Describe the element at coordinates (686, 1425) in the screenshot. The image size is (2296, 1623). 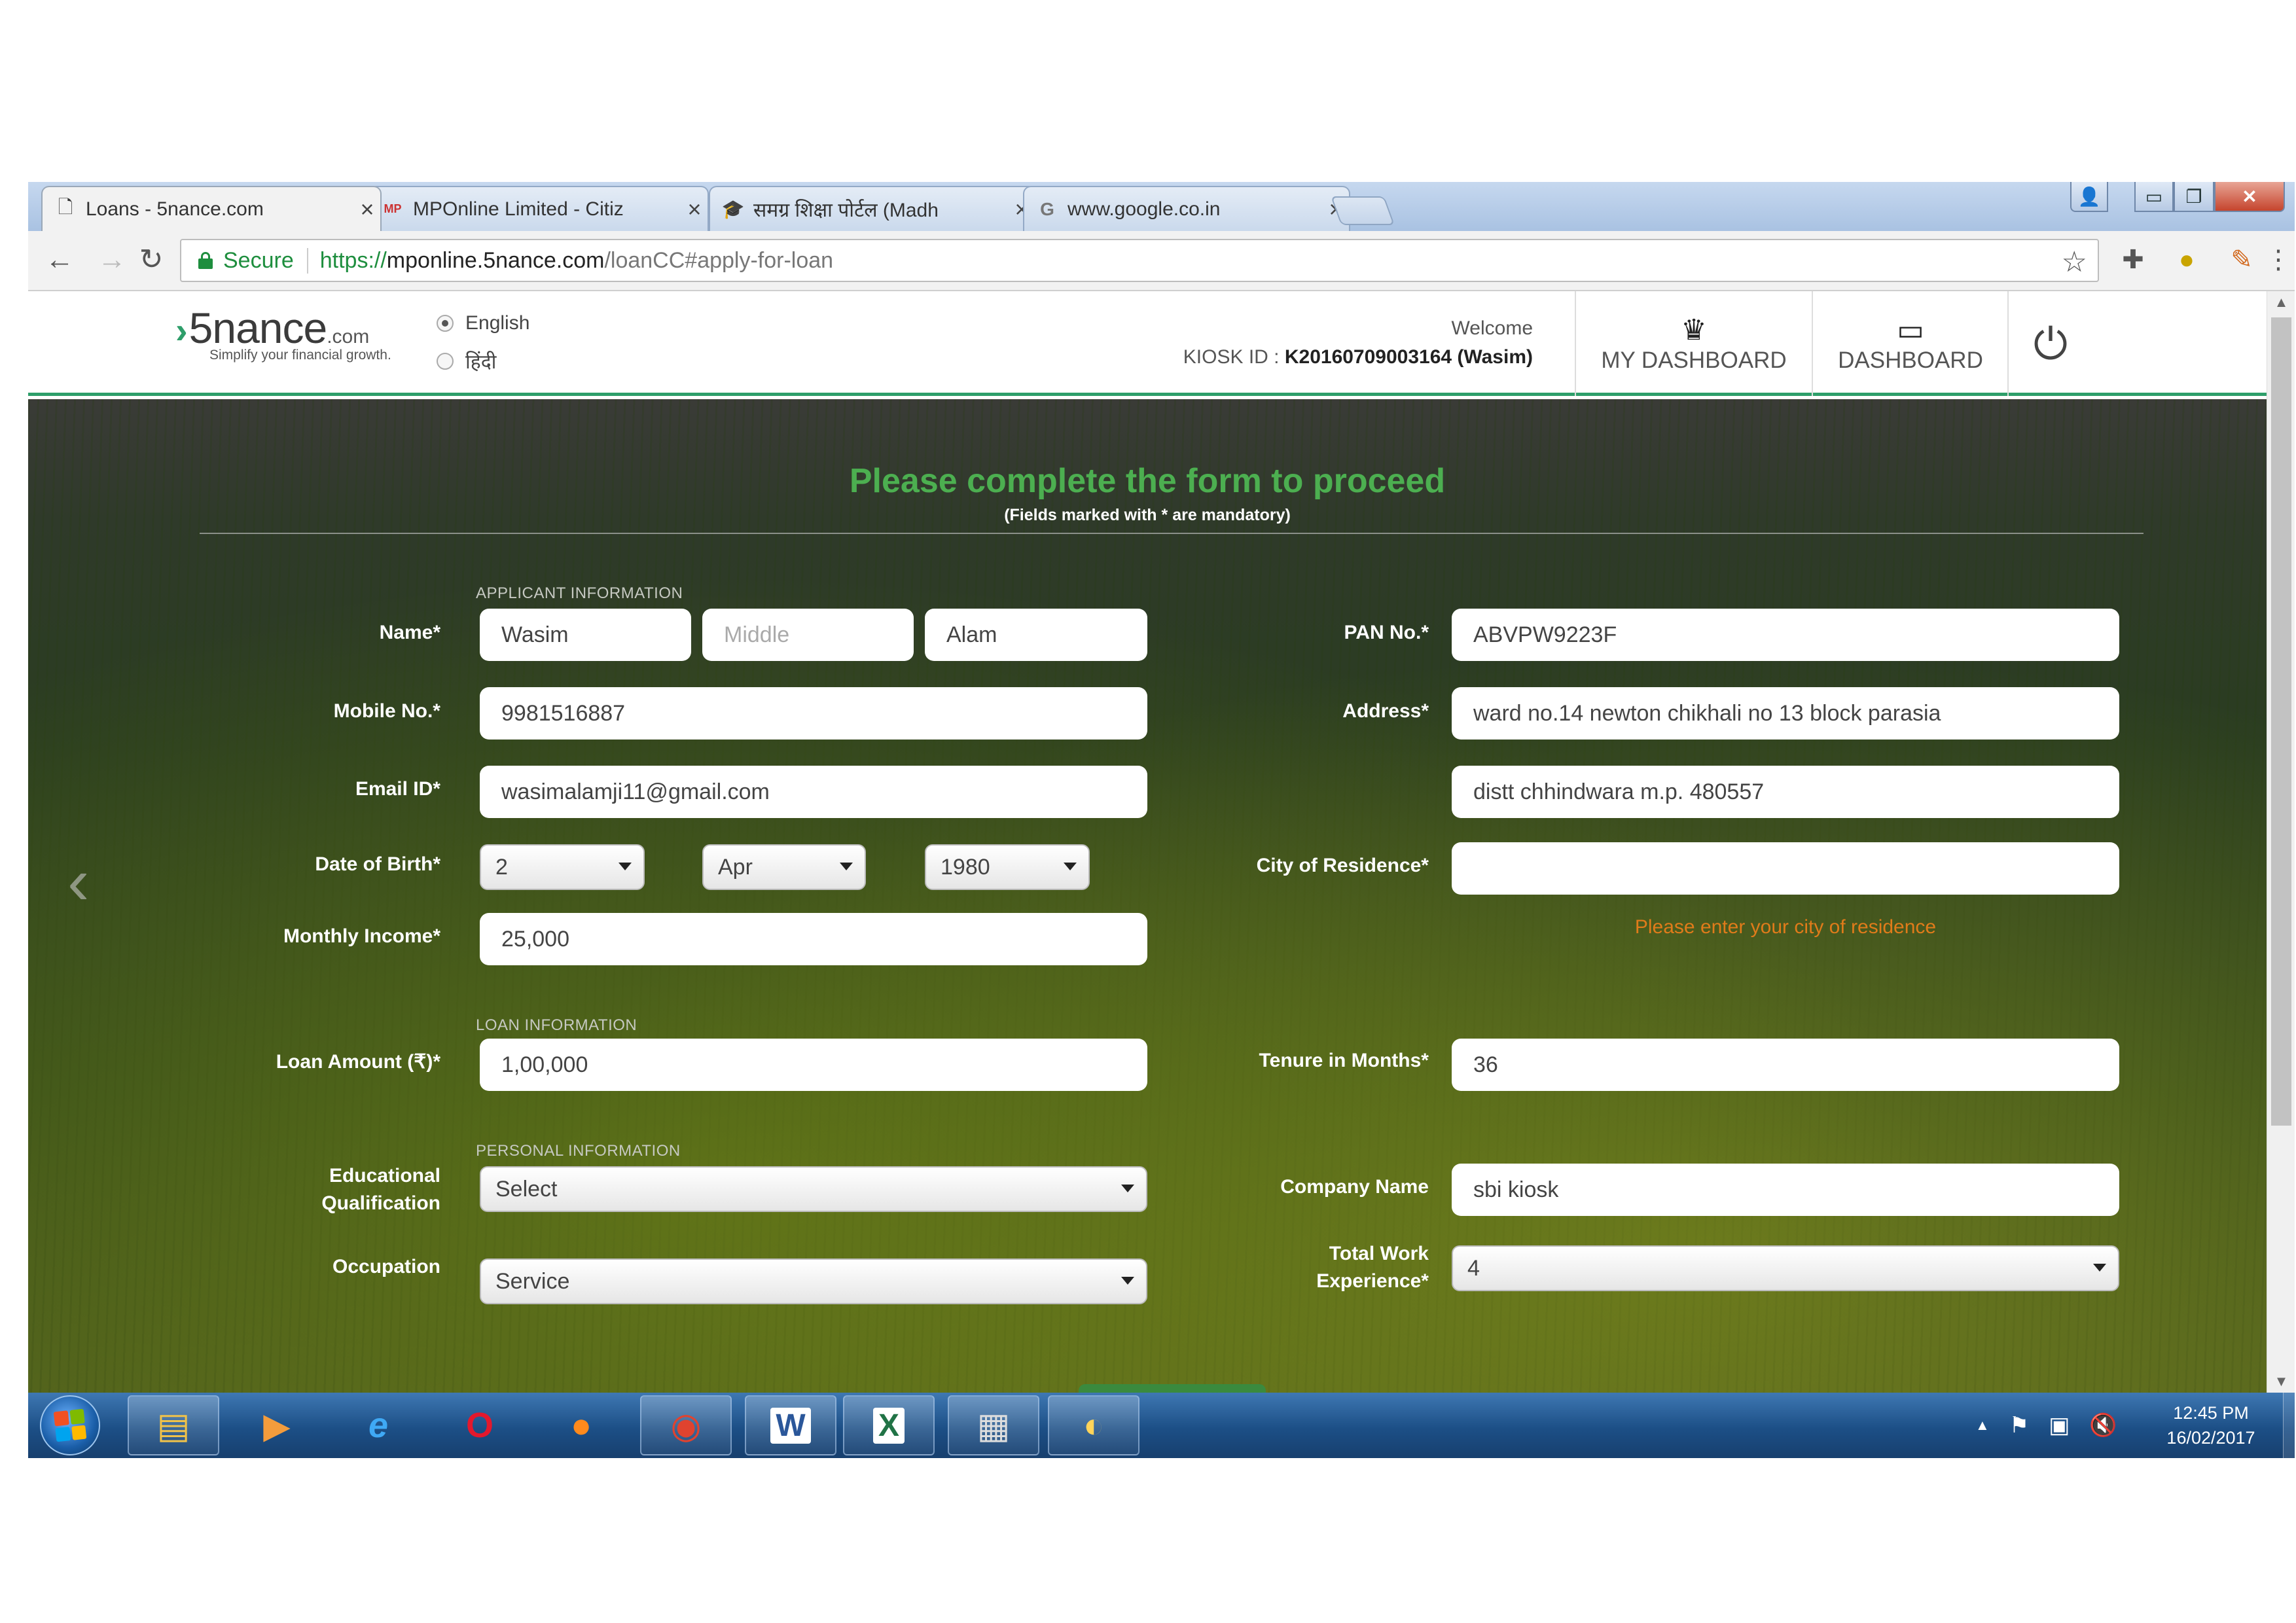
I see `chrome-icon: ◉` at that location.